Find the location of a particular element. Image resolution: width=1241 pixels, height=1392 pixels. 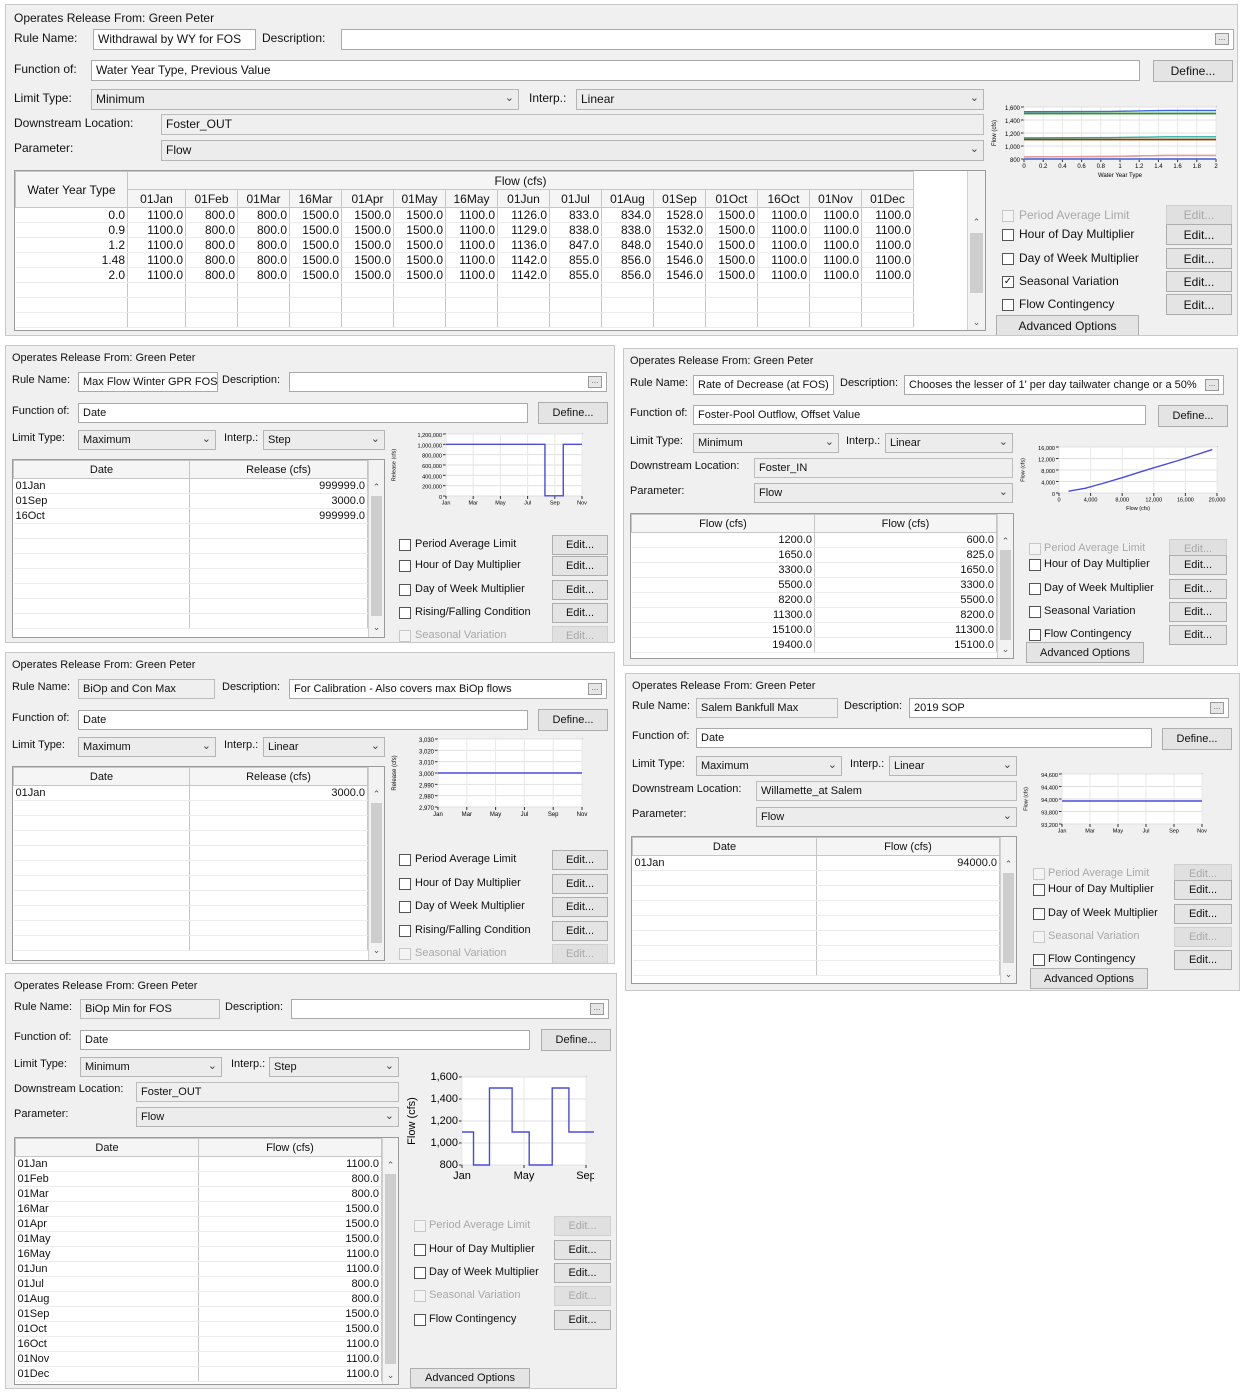

rule-name-field: BiOp Min for FOS is located at coordinates (150, 1009).